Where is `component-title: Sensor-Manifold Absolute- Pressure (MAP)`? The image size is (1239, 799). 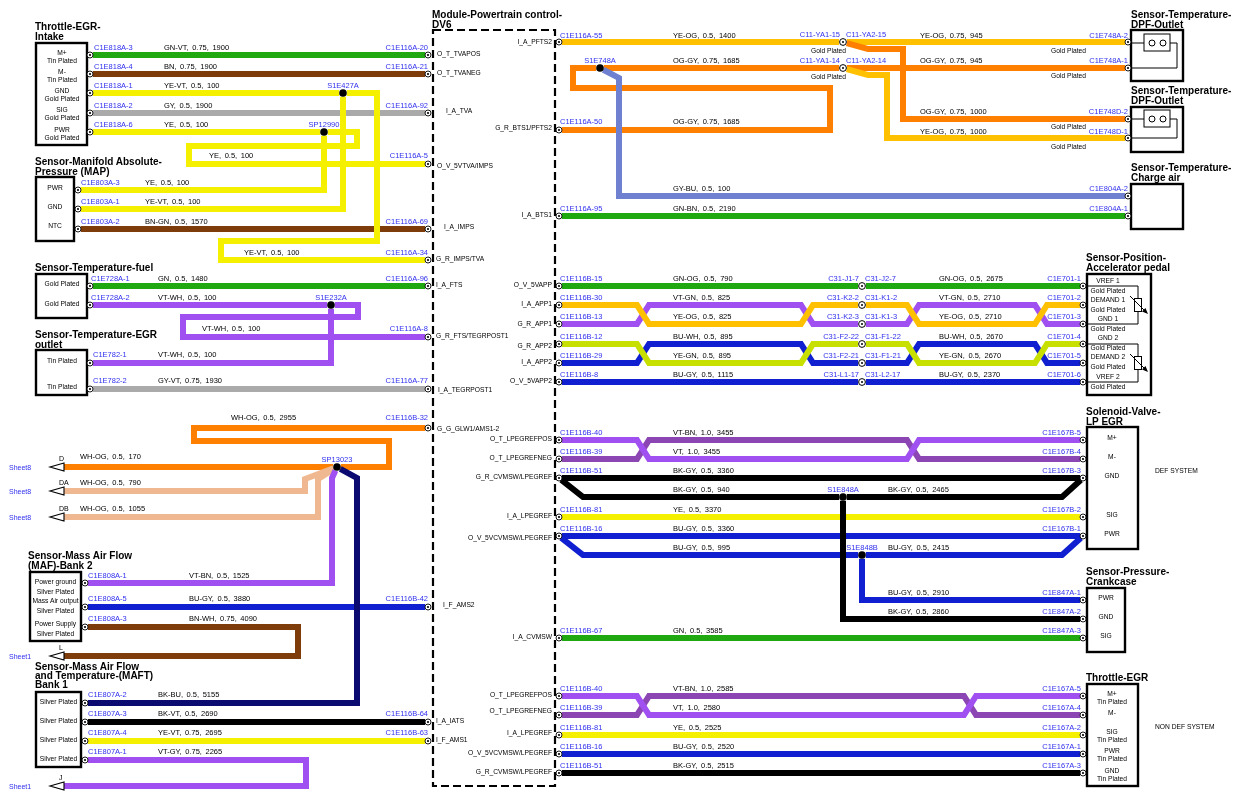
component-title: Sensor-Manifold Absolute- Pressure (MAP) is located at coordinates (98, 166).